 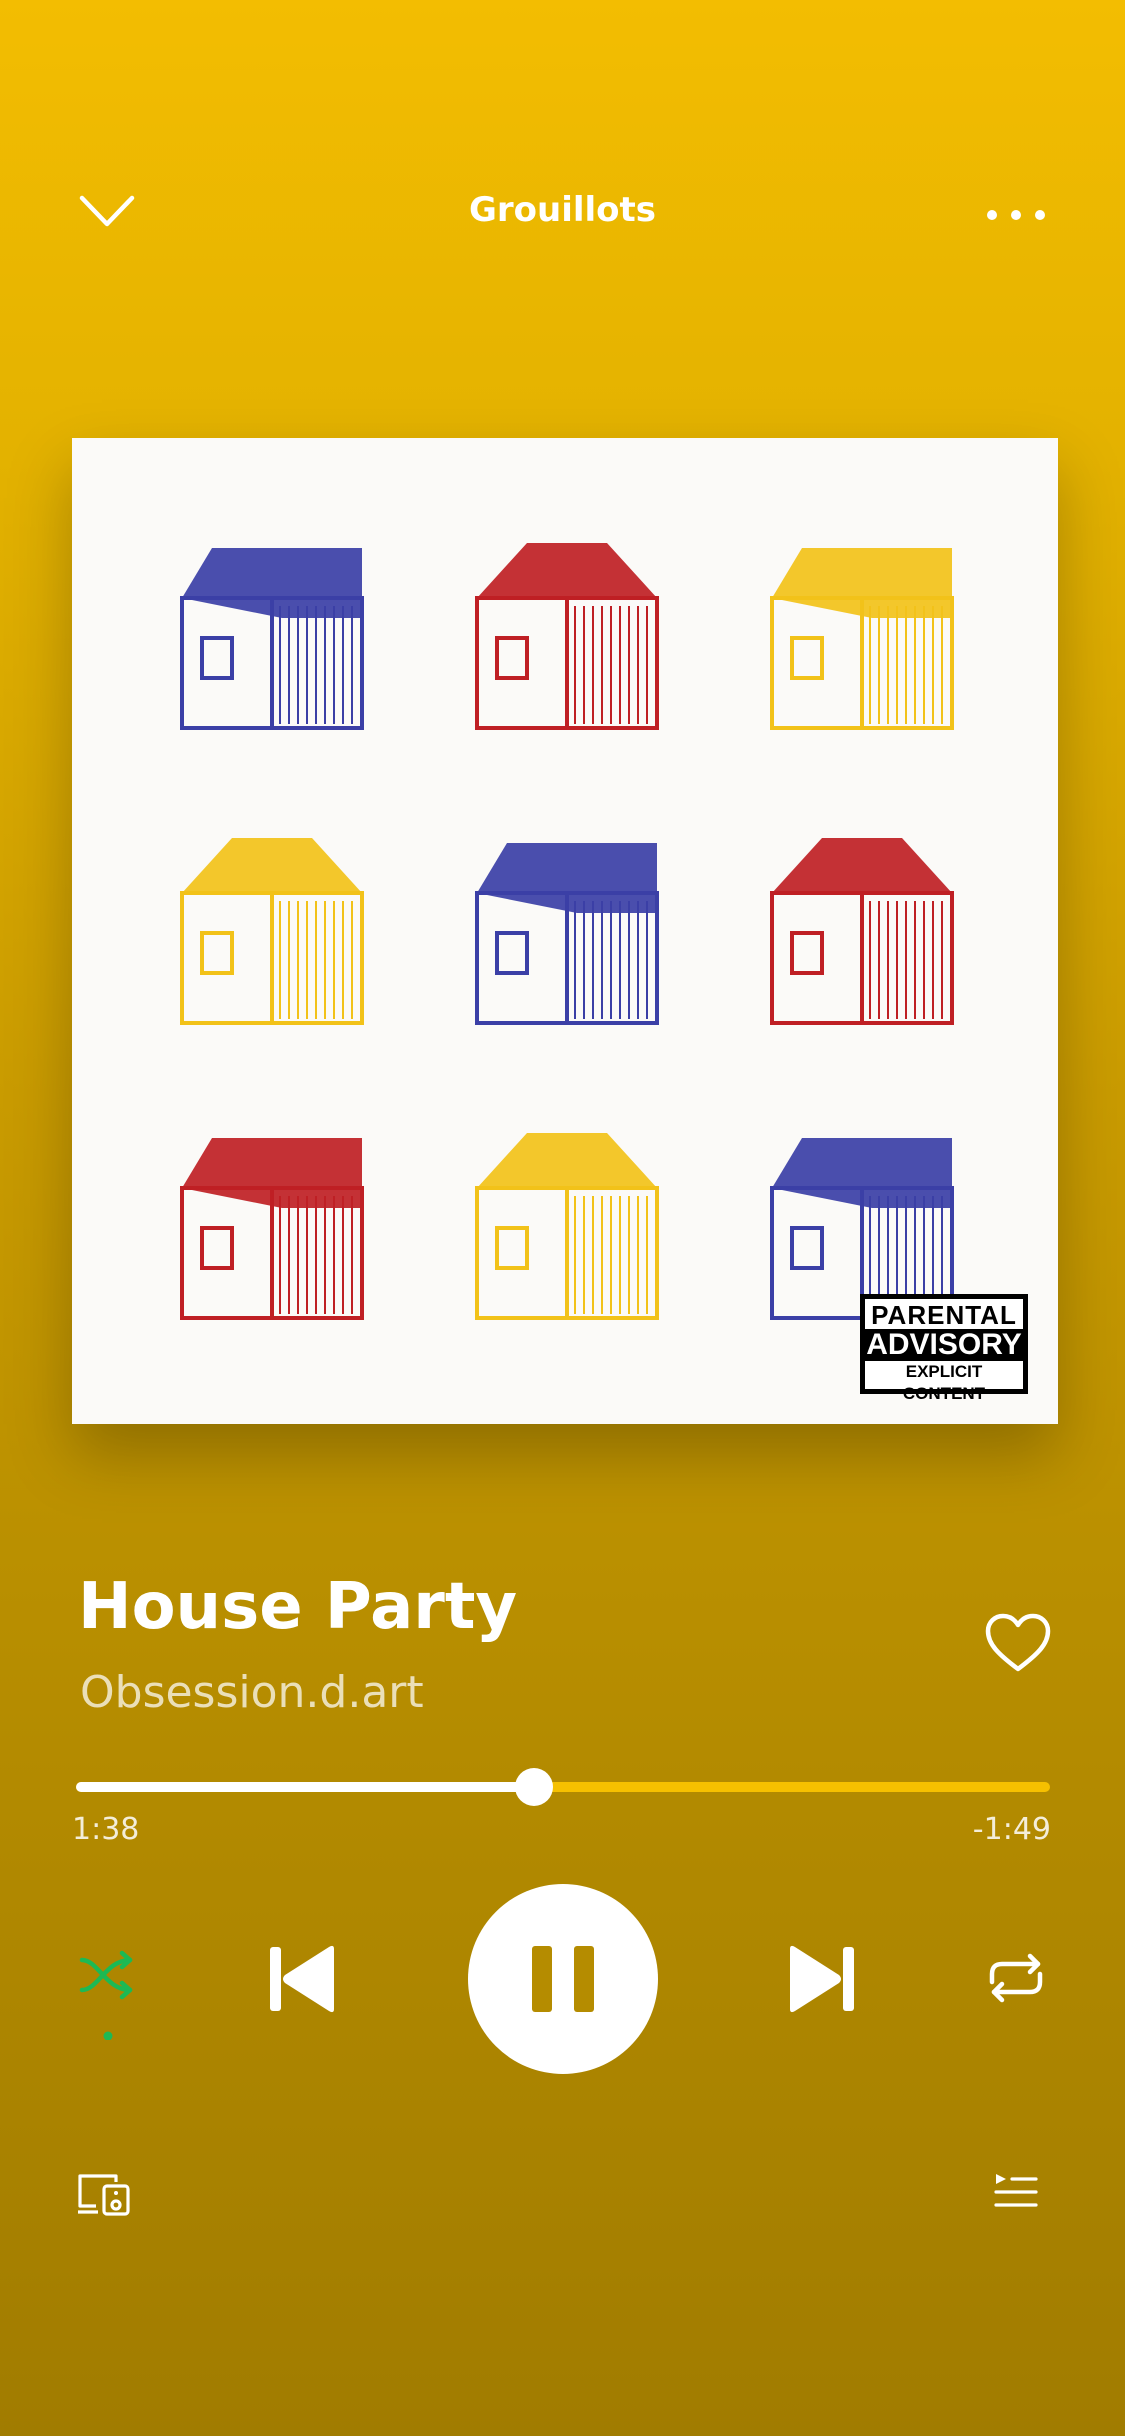 I want to click on queue-button, so click(x=1016, y=2193).